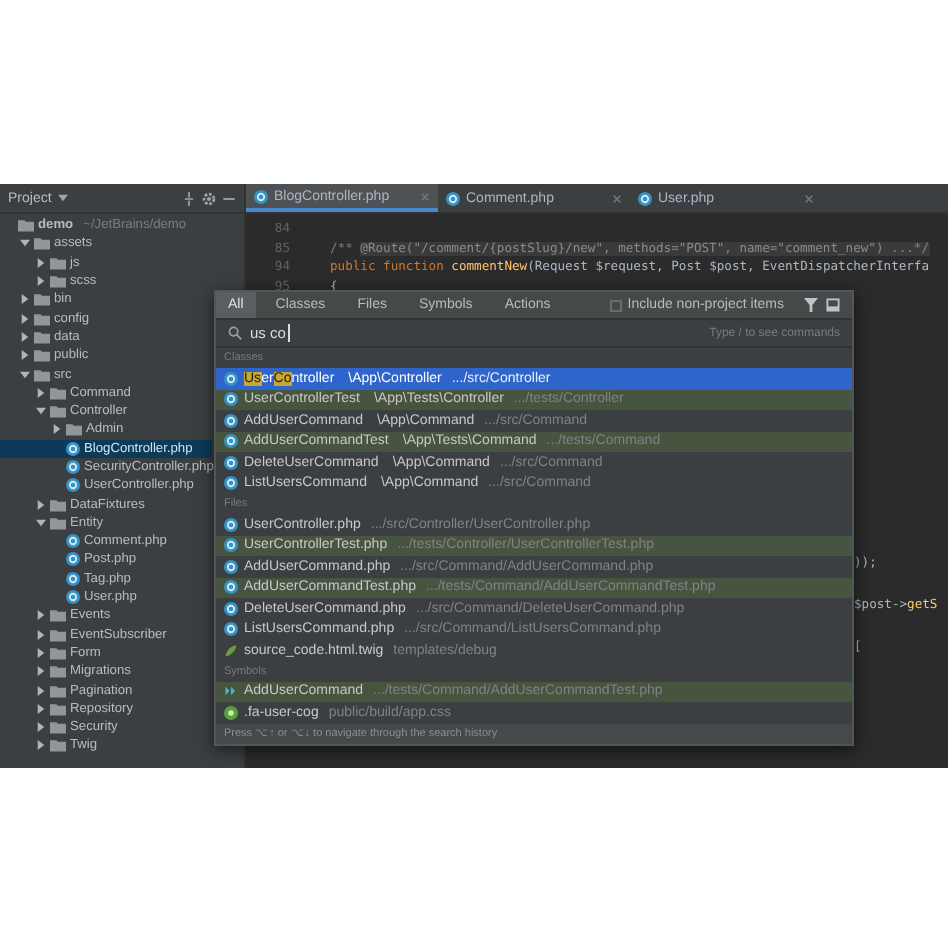 The height and width of the screenshot is (948, 948). Describe the element at coordinates (811, 305) in the screenshot. I see `filter-icon` at that location.